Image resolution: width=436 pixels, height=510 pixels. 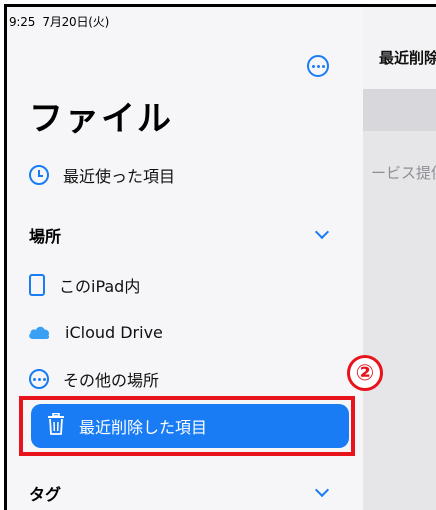 What do you see at coordinates (119, 176) in the screenshot?
I see `sidebar-item-label: 最近使った項目` at bounding box center [119, 176].